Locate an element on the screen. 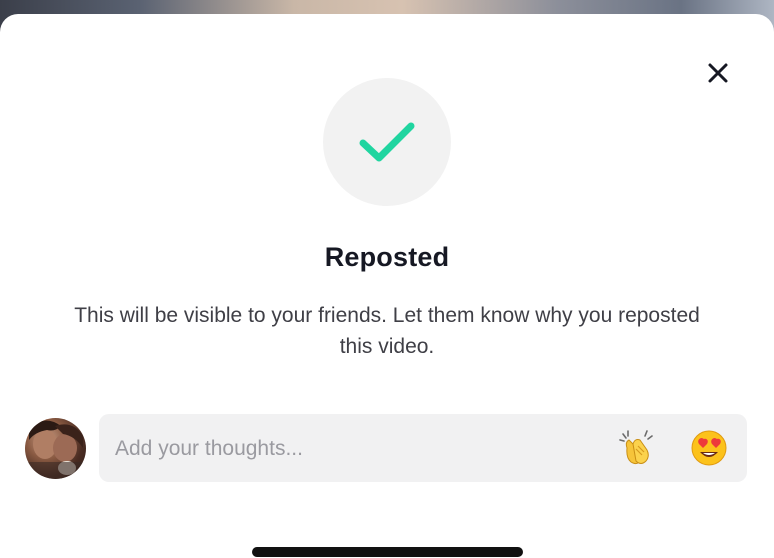 The image size is (774, 558). success-badge is located at coordinates (387, 142).